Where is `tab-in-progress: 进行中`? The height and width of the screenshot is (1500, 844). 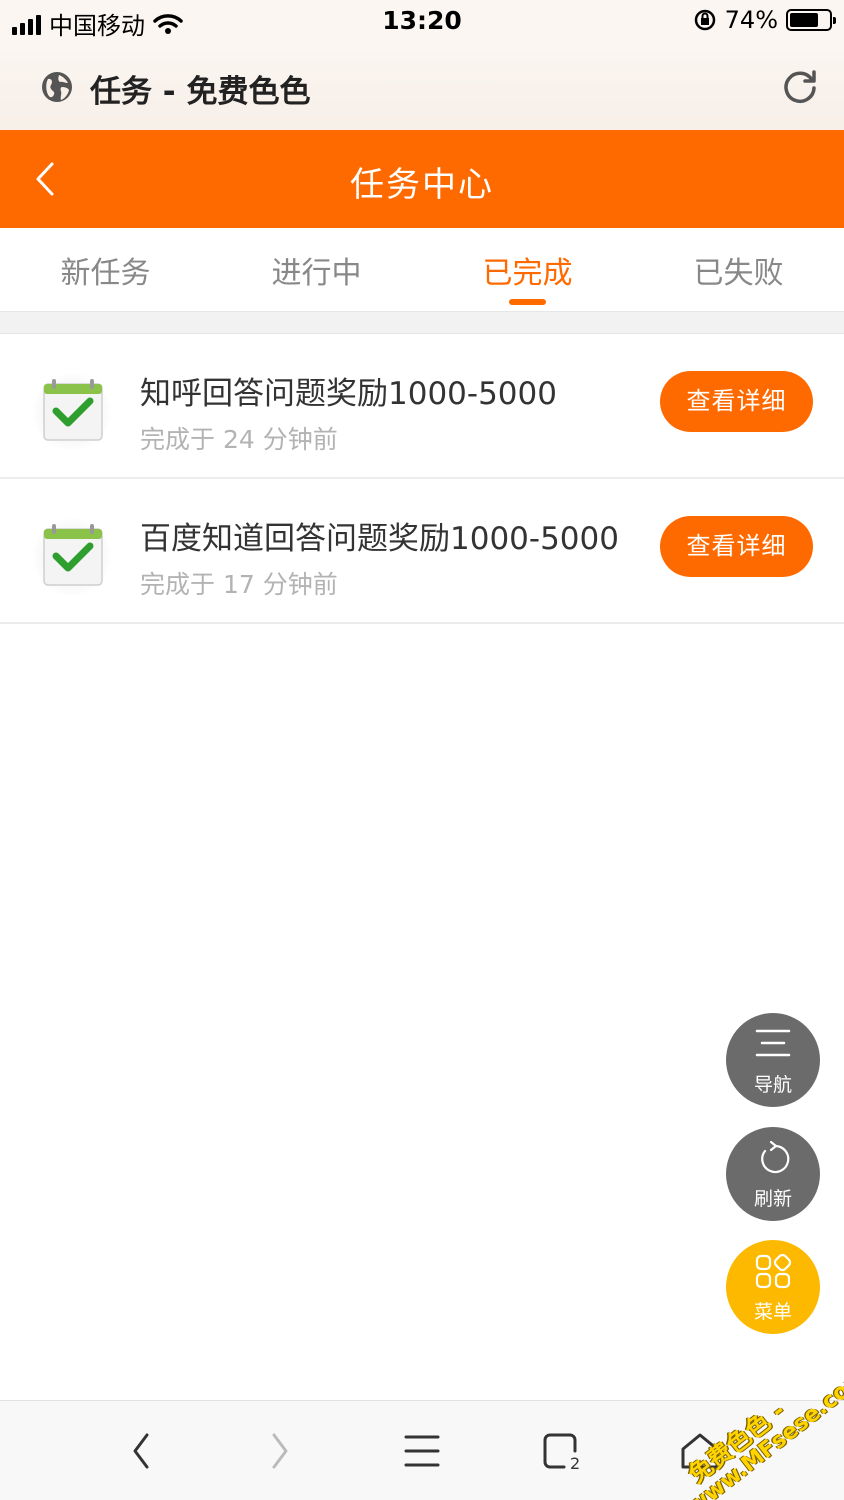 tab-in-progress: 进行中 is located at coordinates (316, 269).